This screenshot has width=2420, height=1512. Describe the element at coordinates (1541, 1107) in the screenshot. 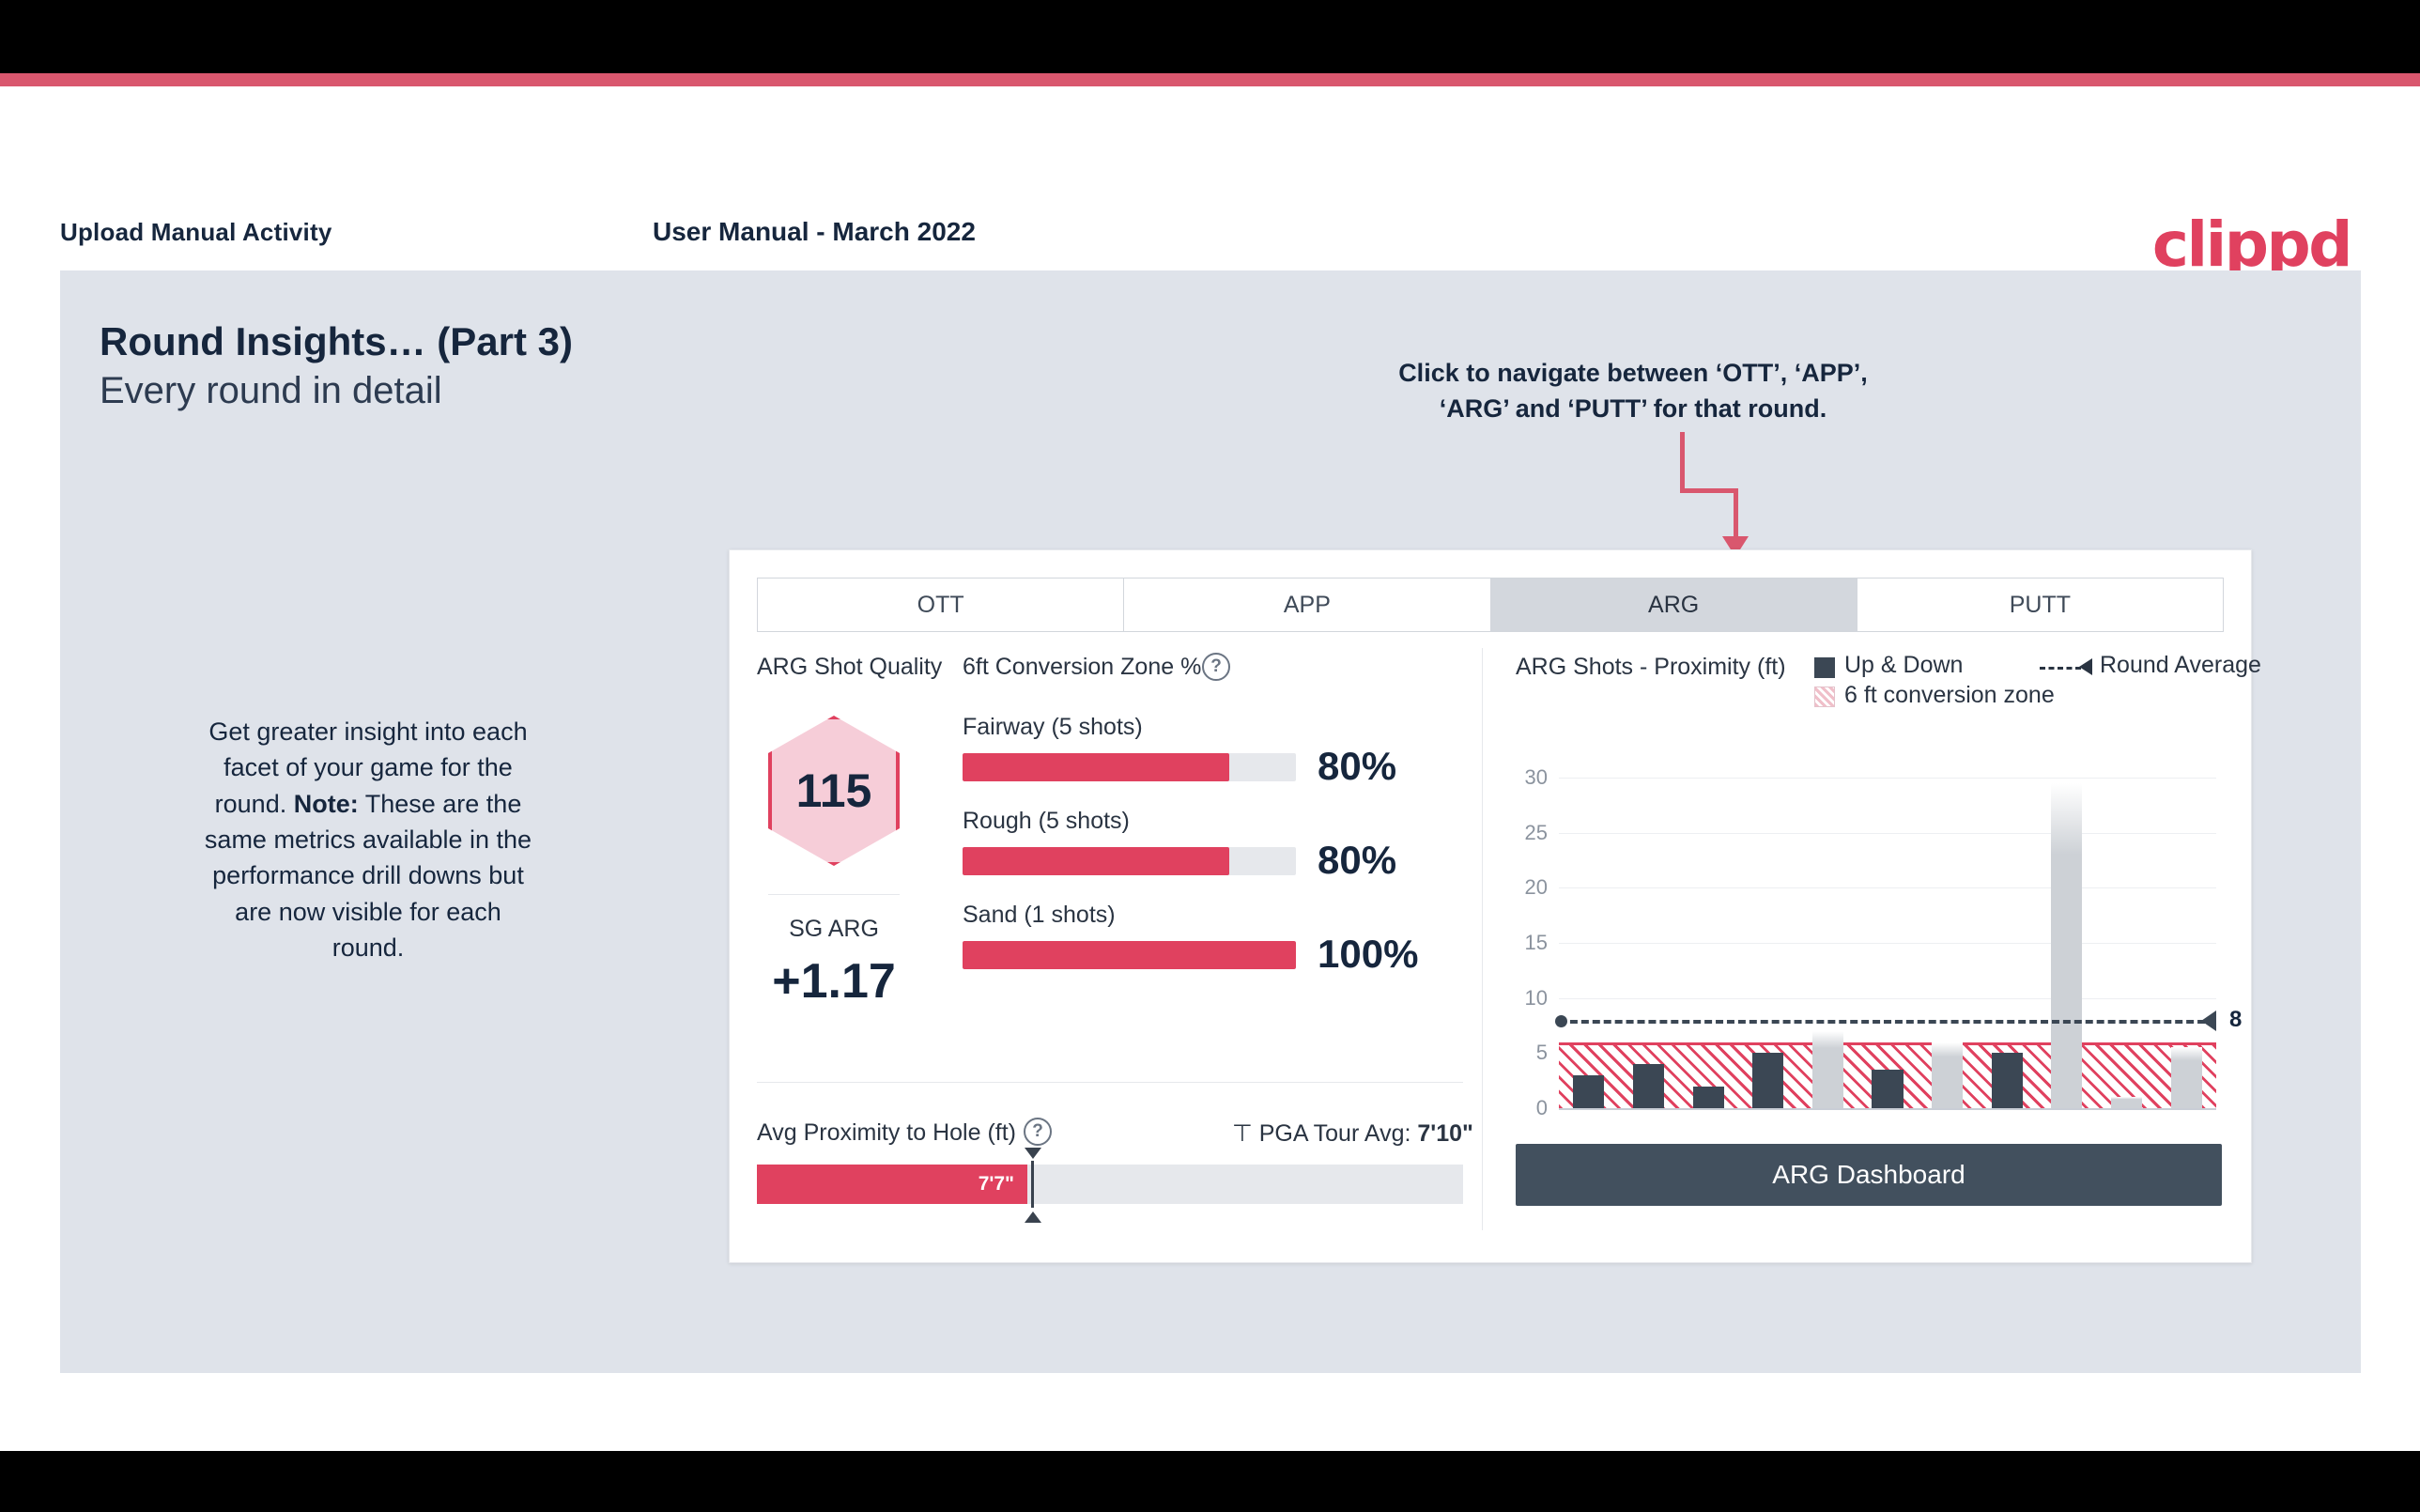

I see `y-axis-tick-label: 0` at that location.